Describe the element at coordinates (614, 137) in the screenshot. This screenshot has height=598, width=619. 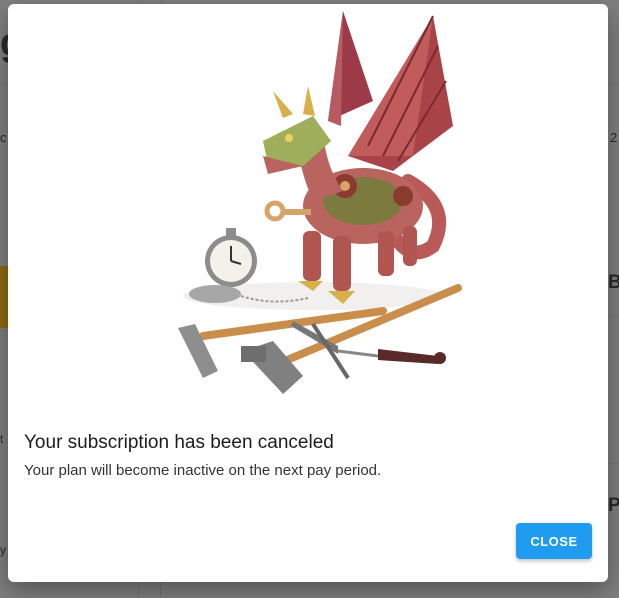
I see `background-text-fragment: 2` at that location.